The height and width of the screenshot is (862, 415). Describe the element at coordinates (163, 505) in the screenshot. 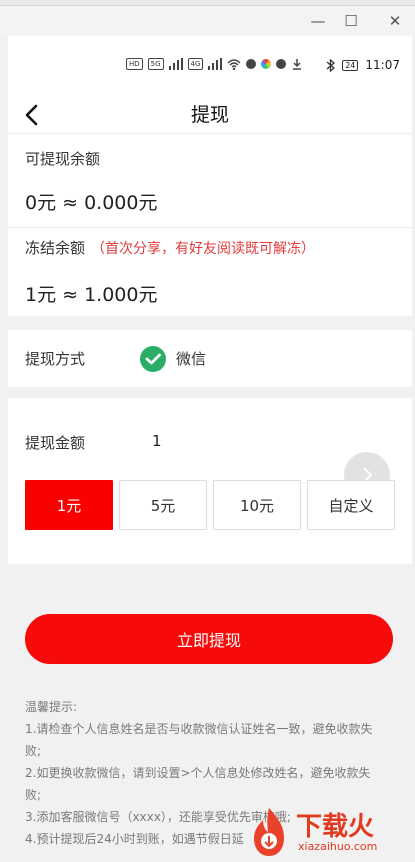

I see `amount-option-5: 5元` at that location.